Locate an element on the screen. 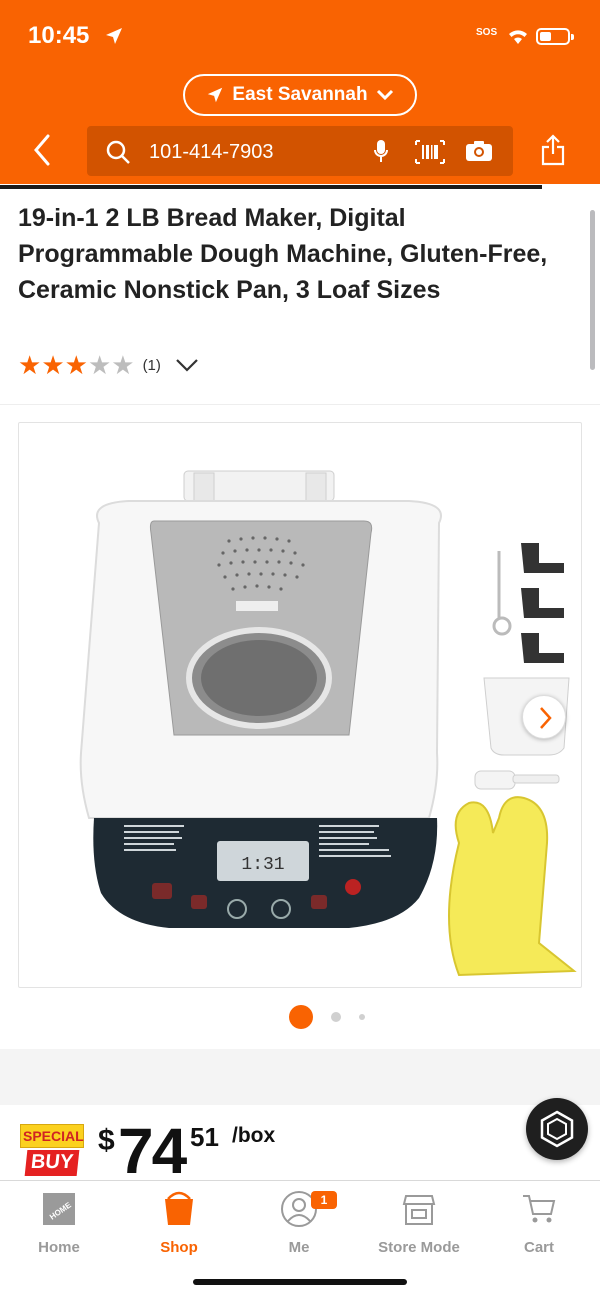 The height and width of the screenshot is (1299, 600). notification-badge: 1 is located at coordinates (324, 1200).